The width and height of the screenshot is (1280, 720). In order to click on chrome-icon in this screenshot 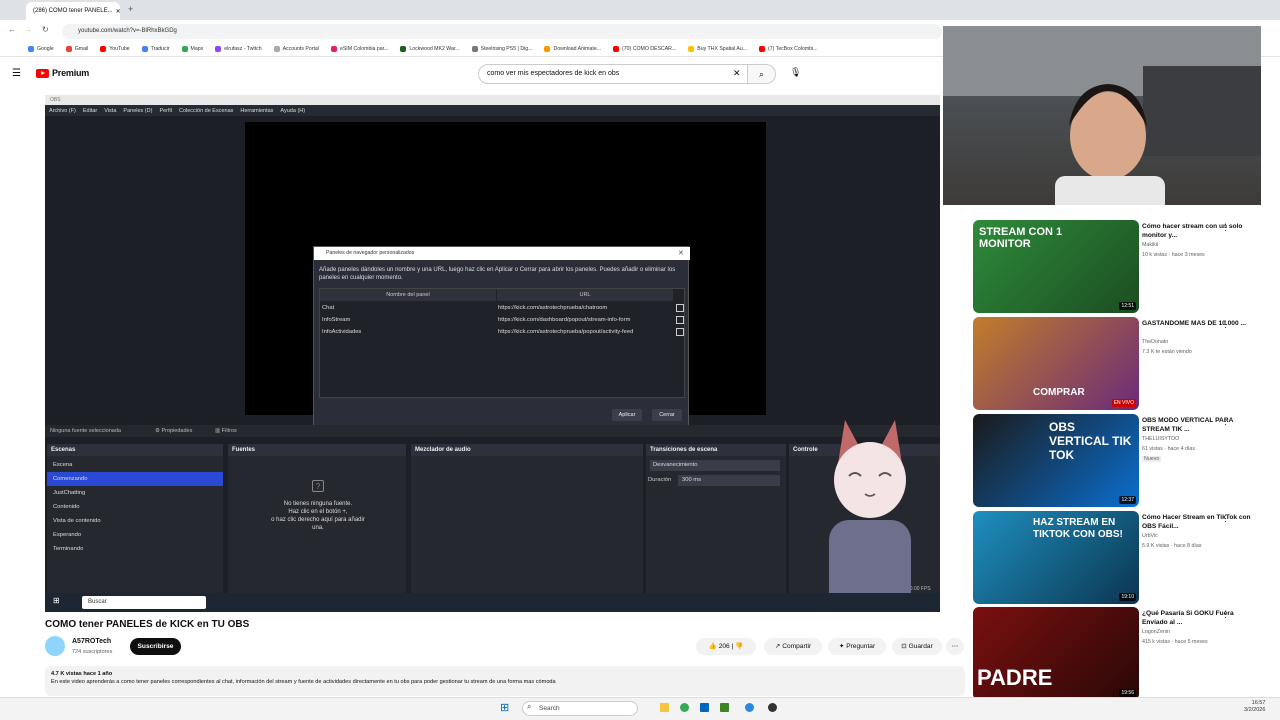, I will do `click(684, 707)`.